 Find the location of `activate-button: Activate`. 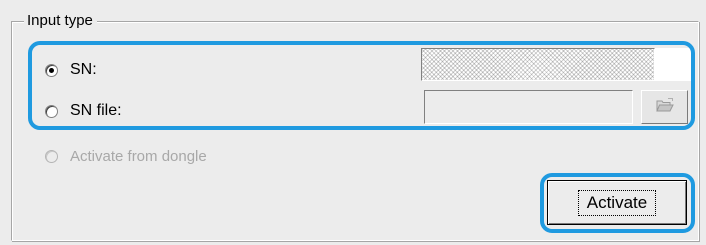

activate-button: Activate is located at coordinates (617, 202).